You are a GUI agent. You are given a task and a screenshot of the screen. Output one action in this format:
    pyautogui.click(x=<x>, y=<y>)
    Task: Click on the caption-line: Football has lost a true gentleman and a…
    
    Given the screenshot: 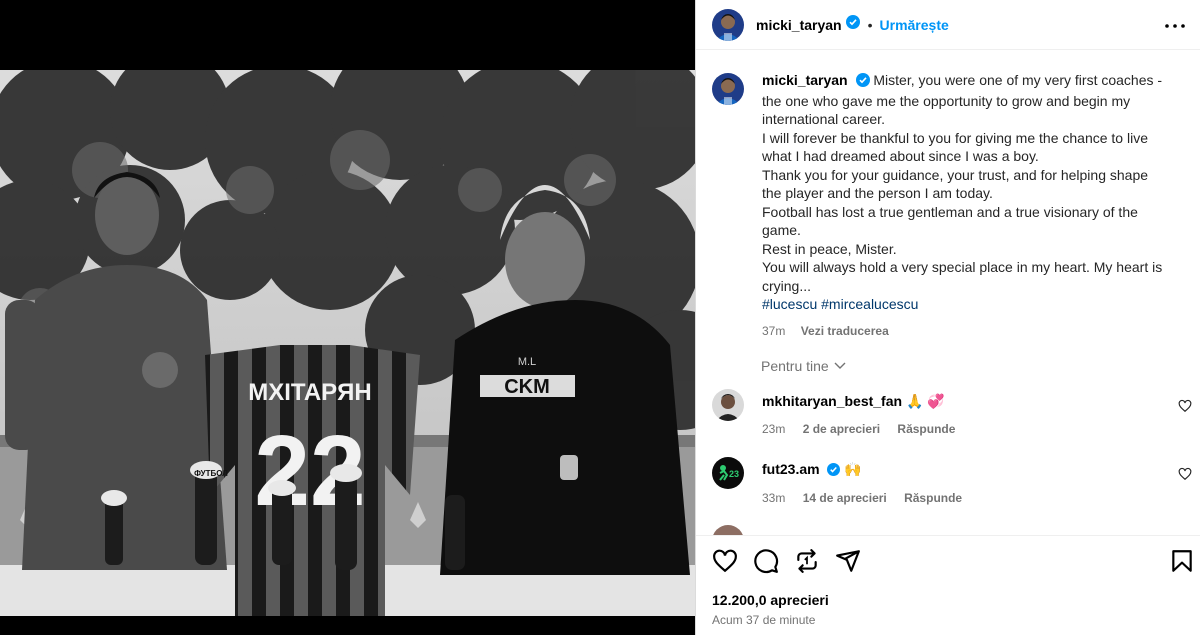 What is the action you would take?
    pyautogui.click(x=950, y=211)
    